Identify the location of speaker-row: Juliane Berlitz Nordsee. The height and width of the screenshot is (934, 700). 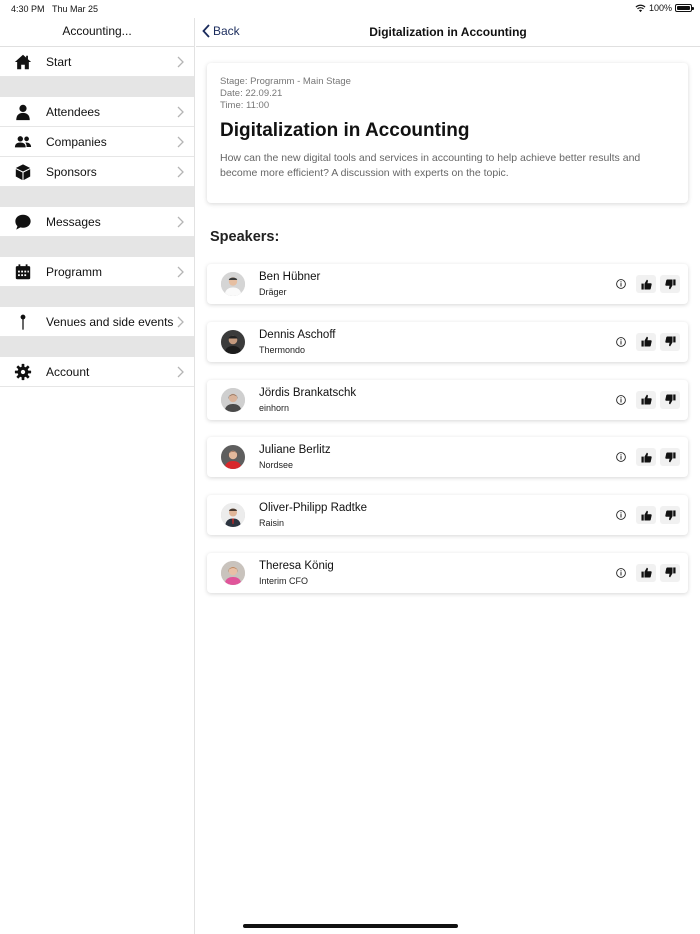
(447, 457).